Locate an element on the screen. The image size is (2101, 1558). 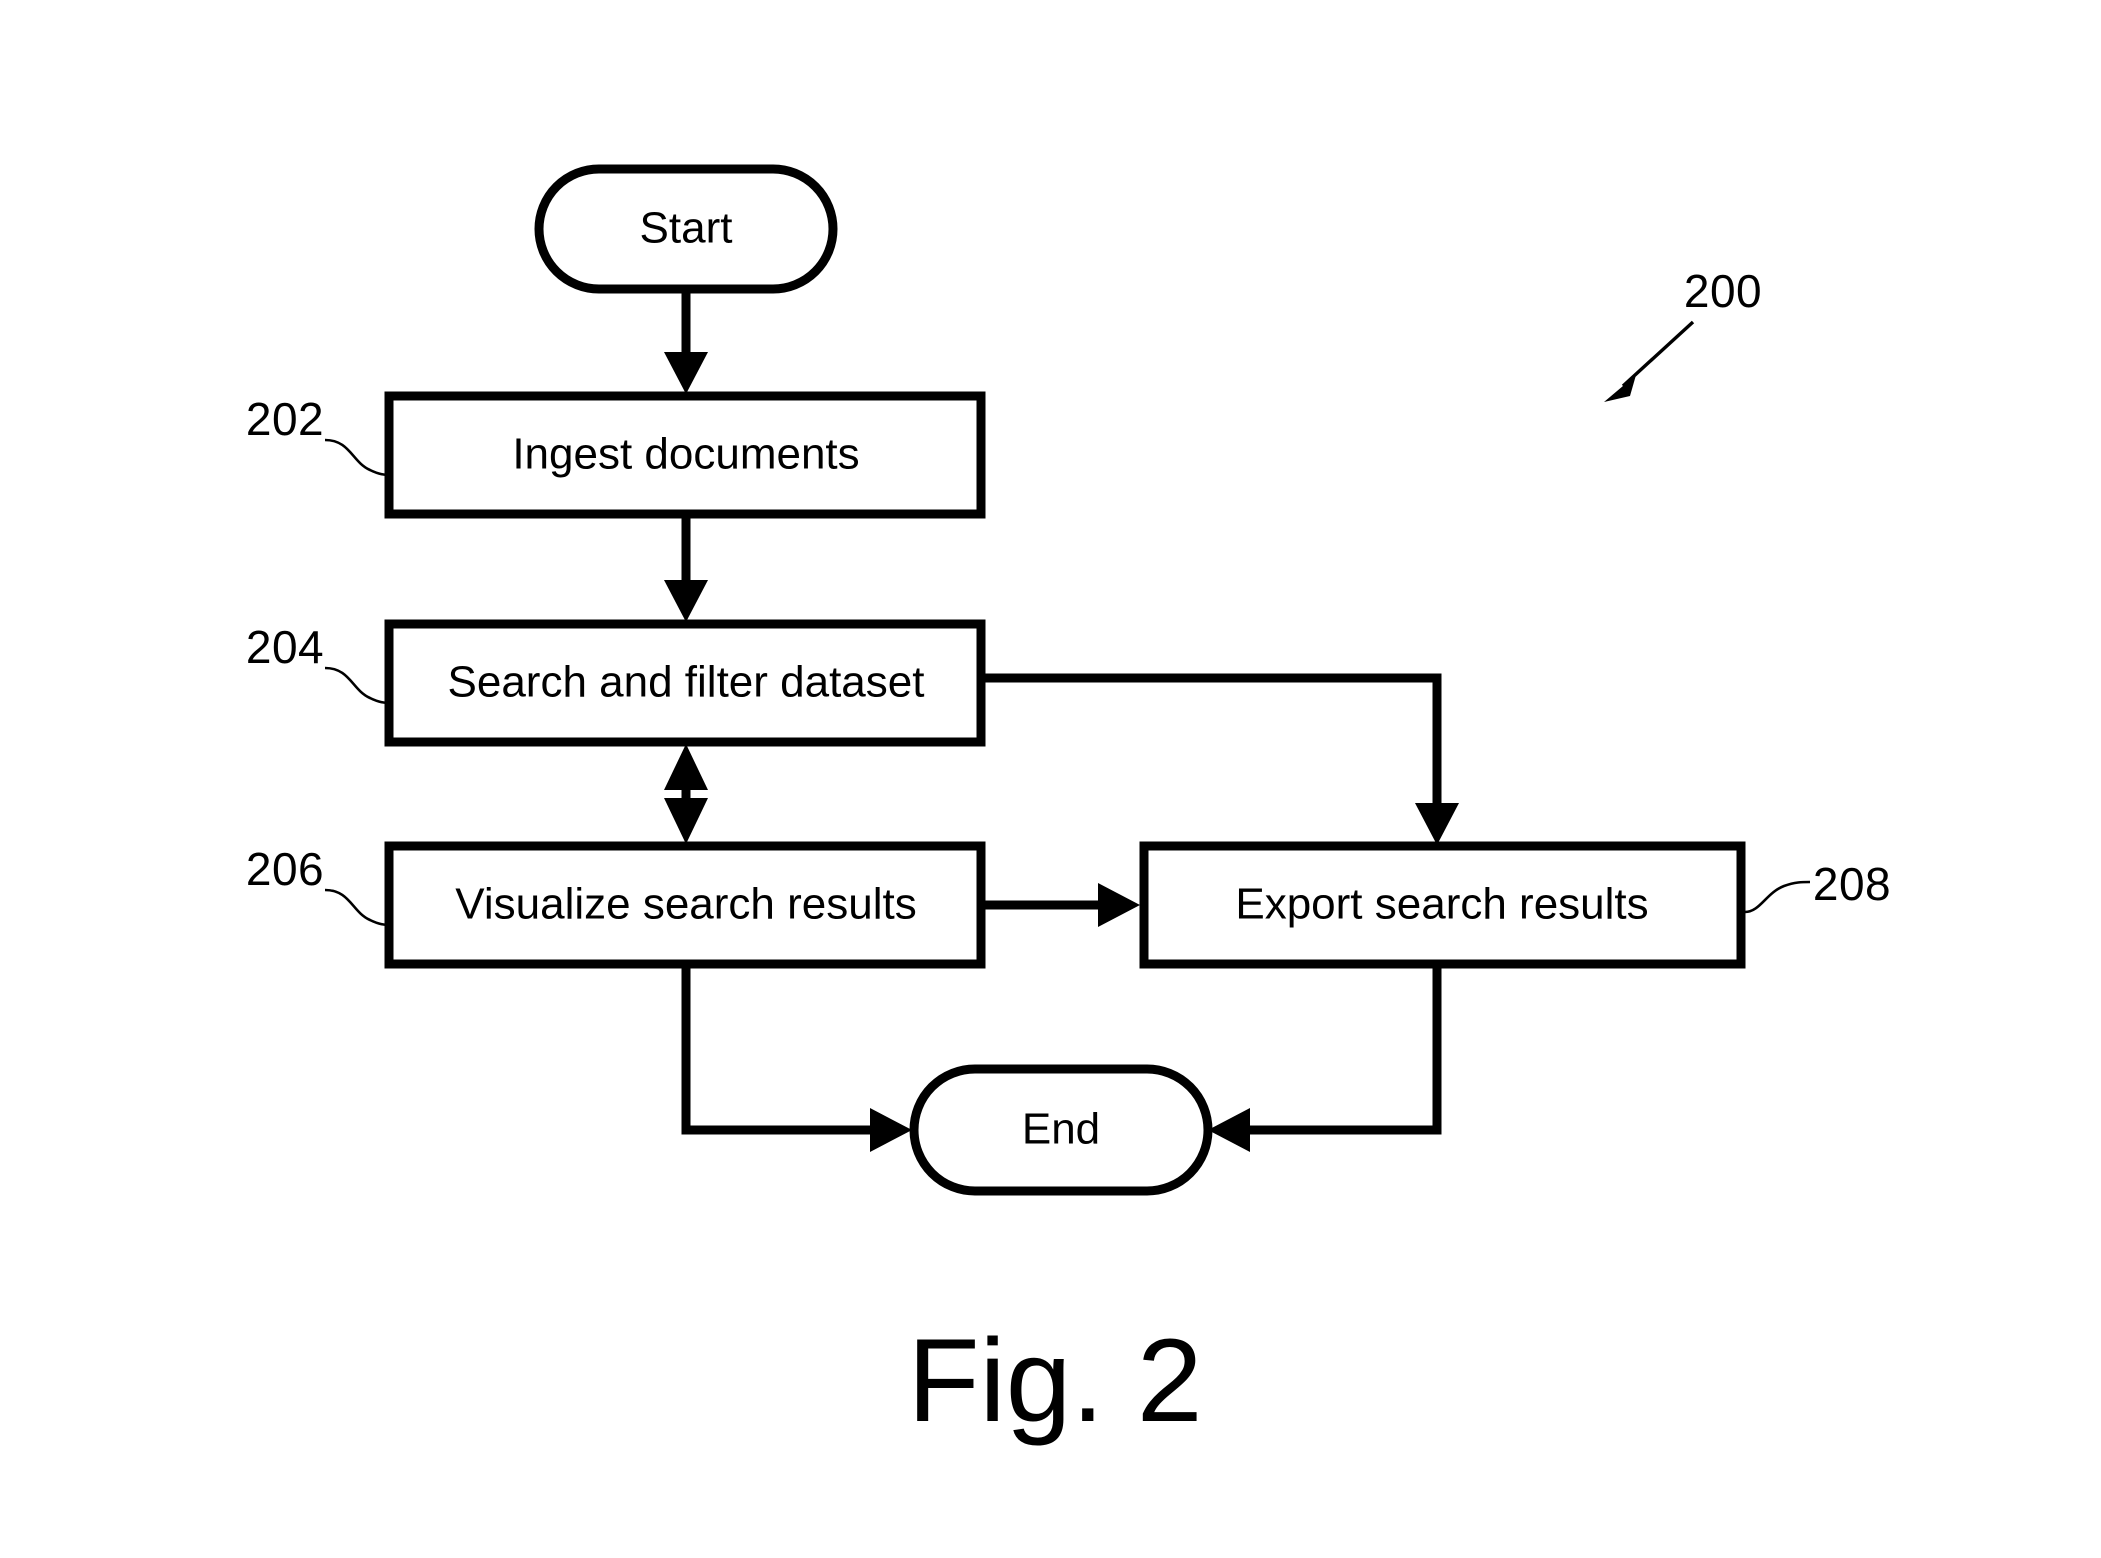
ref-206-text: 206 is located at coordinates (285, 869).